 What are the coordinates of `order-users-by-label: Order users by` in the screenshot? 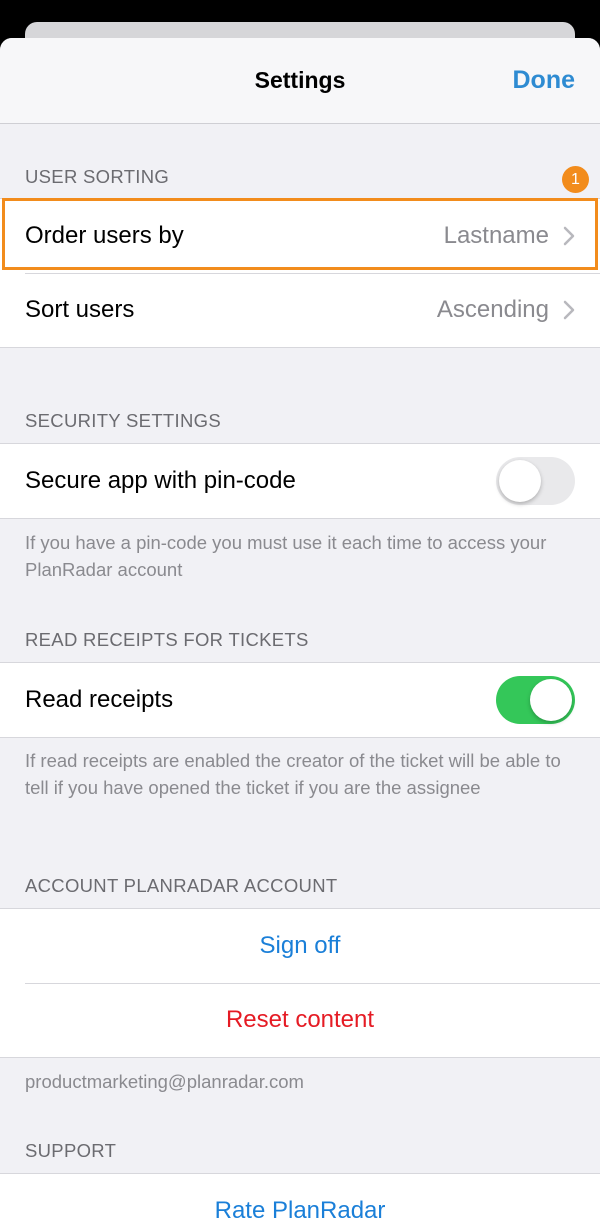 It's located at (104, 235).